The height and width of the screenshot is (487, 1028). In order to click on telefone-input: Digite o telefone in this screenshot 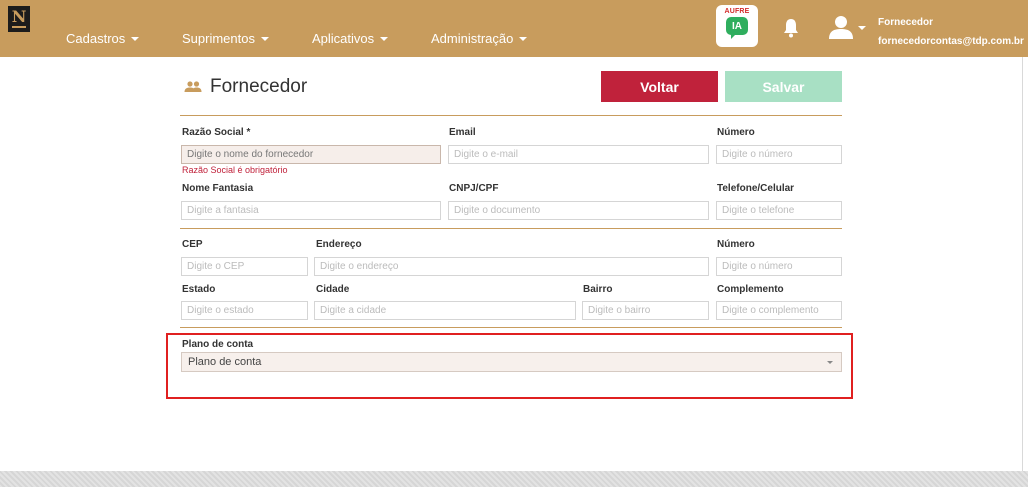, I will do `click(779, 210)`.